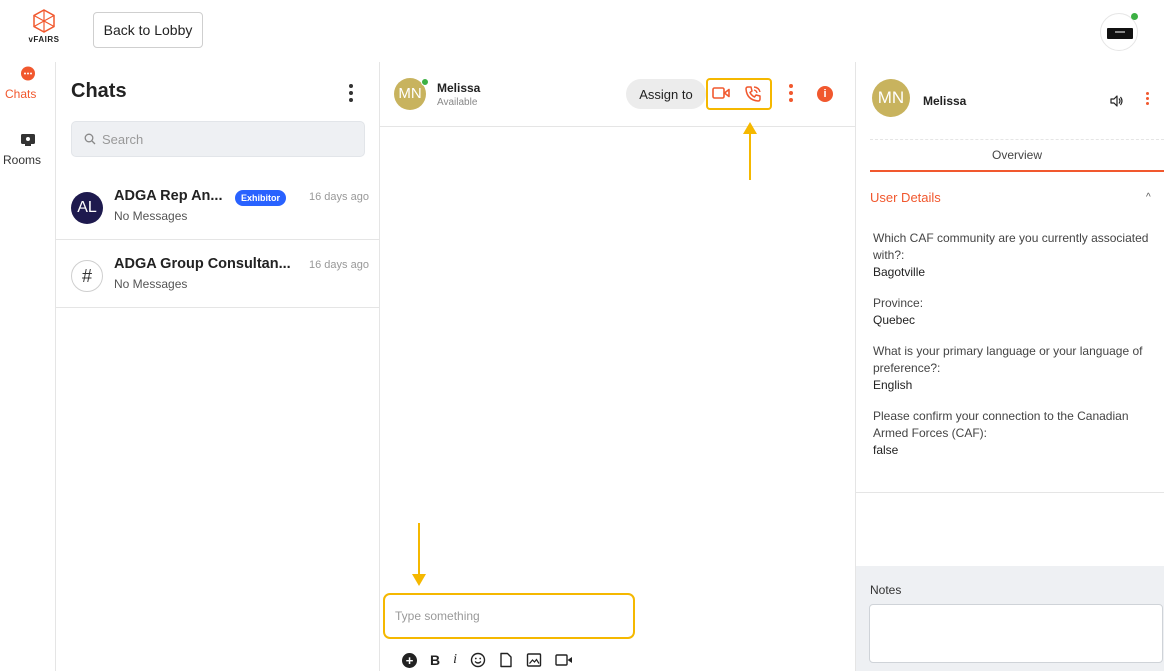 The width and height of the screenshot is (1164, 671). I want to click on annotation-arrowhead-down, so click(419, 580).